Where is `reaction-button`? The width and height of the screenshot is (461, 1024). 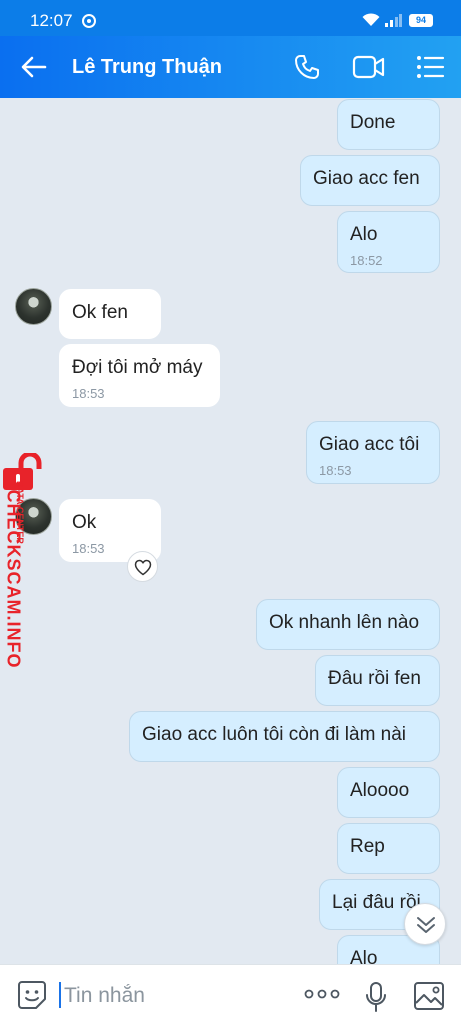
reaction-button is located at coordinates (142, 566).